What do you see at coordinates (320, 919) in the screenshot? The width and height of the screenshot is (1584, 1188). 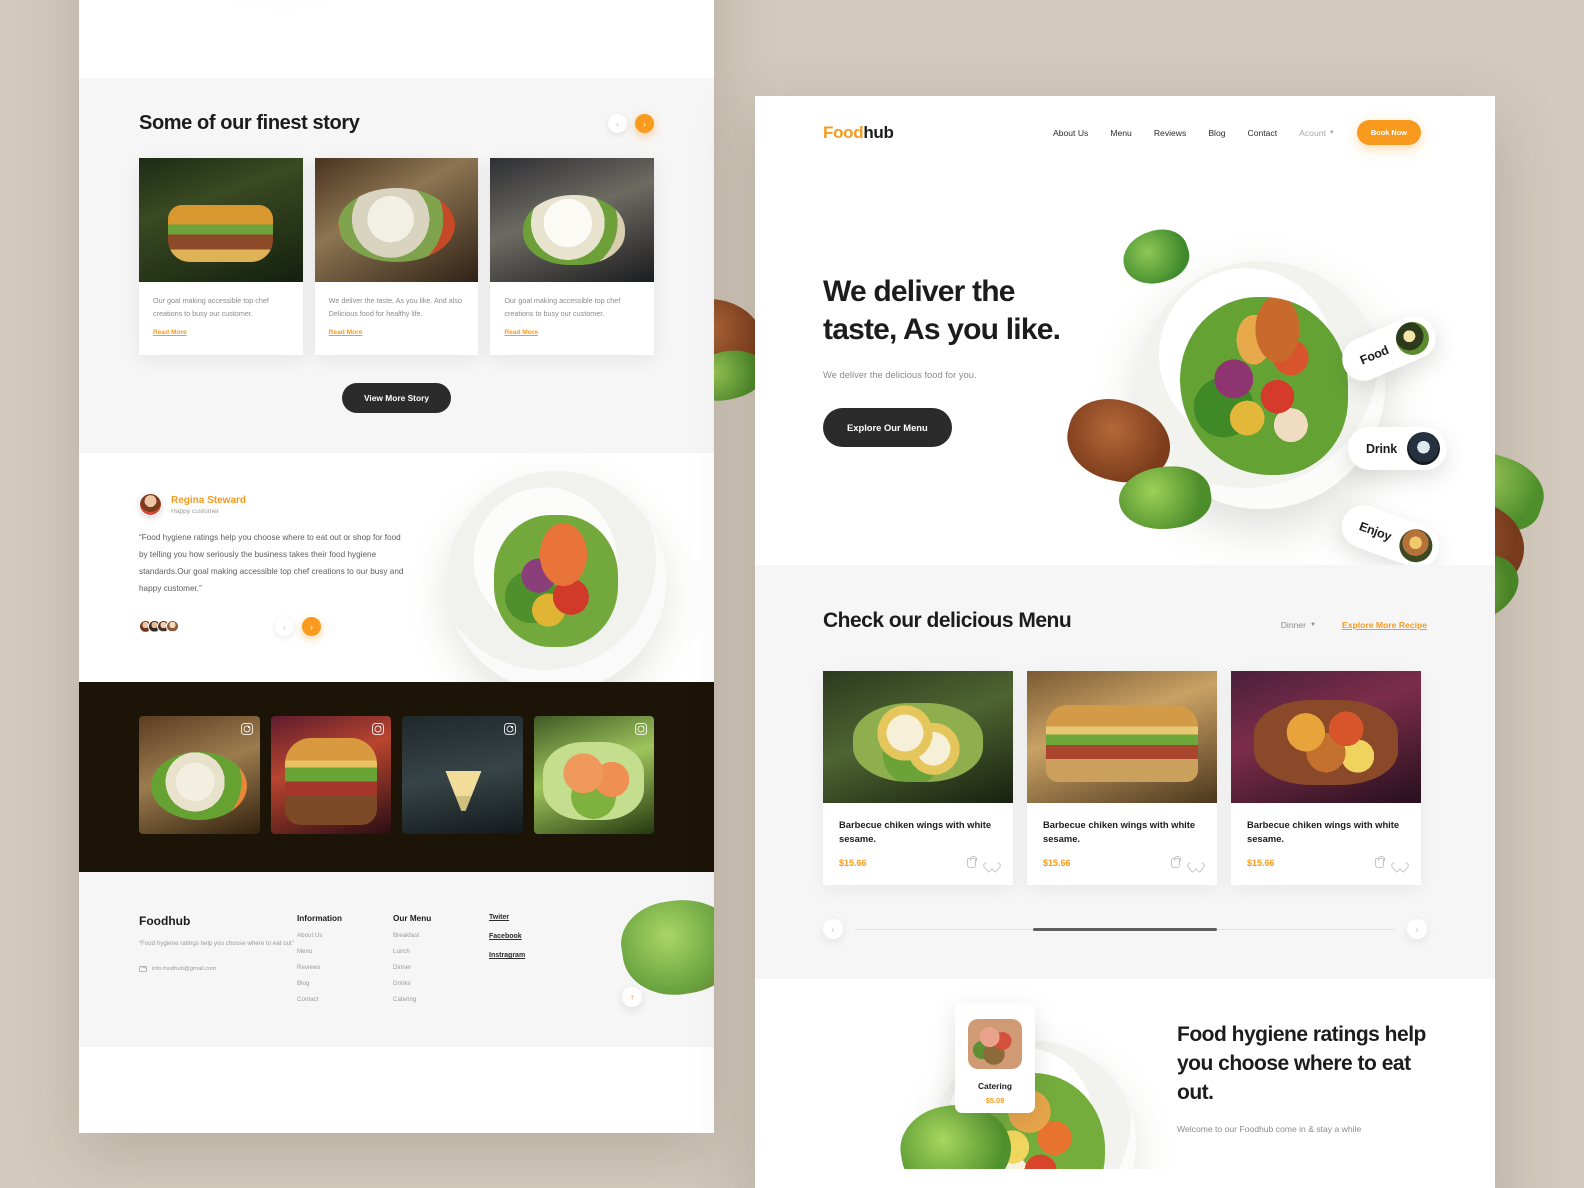 I see `footer-column-heading: Information` at bounding box center [320, 919].